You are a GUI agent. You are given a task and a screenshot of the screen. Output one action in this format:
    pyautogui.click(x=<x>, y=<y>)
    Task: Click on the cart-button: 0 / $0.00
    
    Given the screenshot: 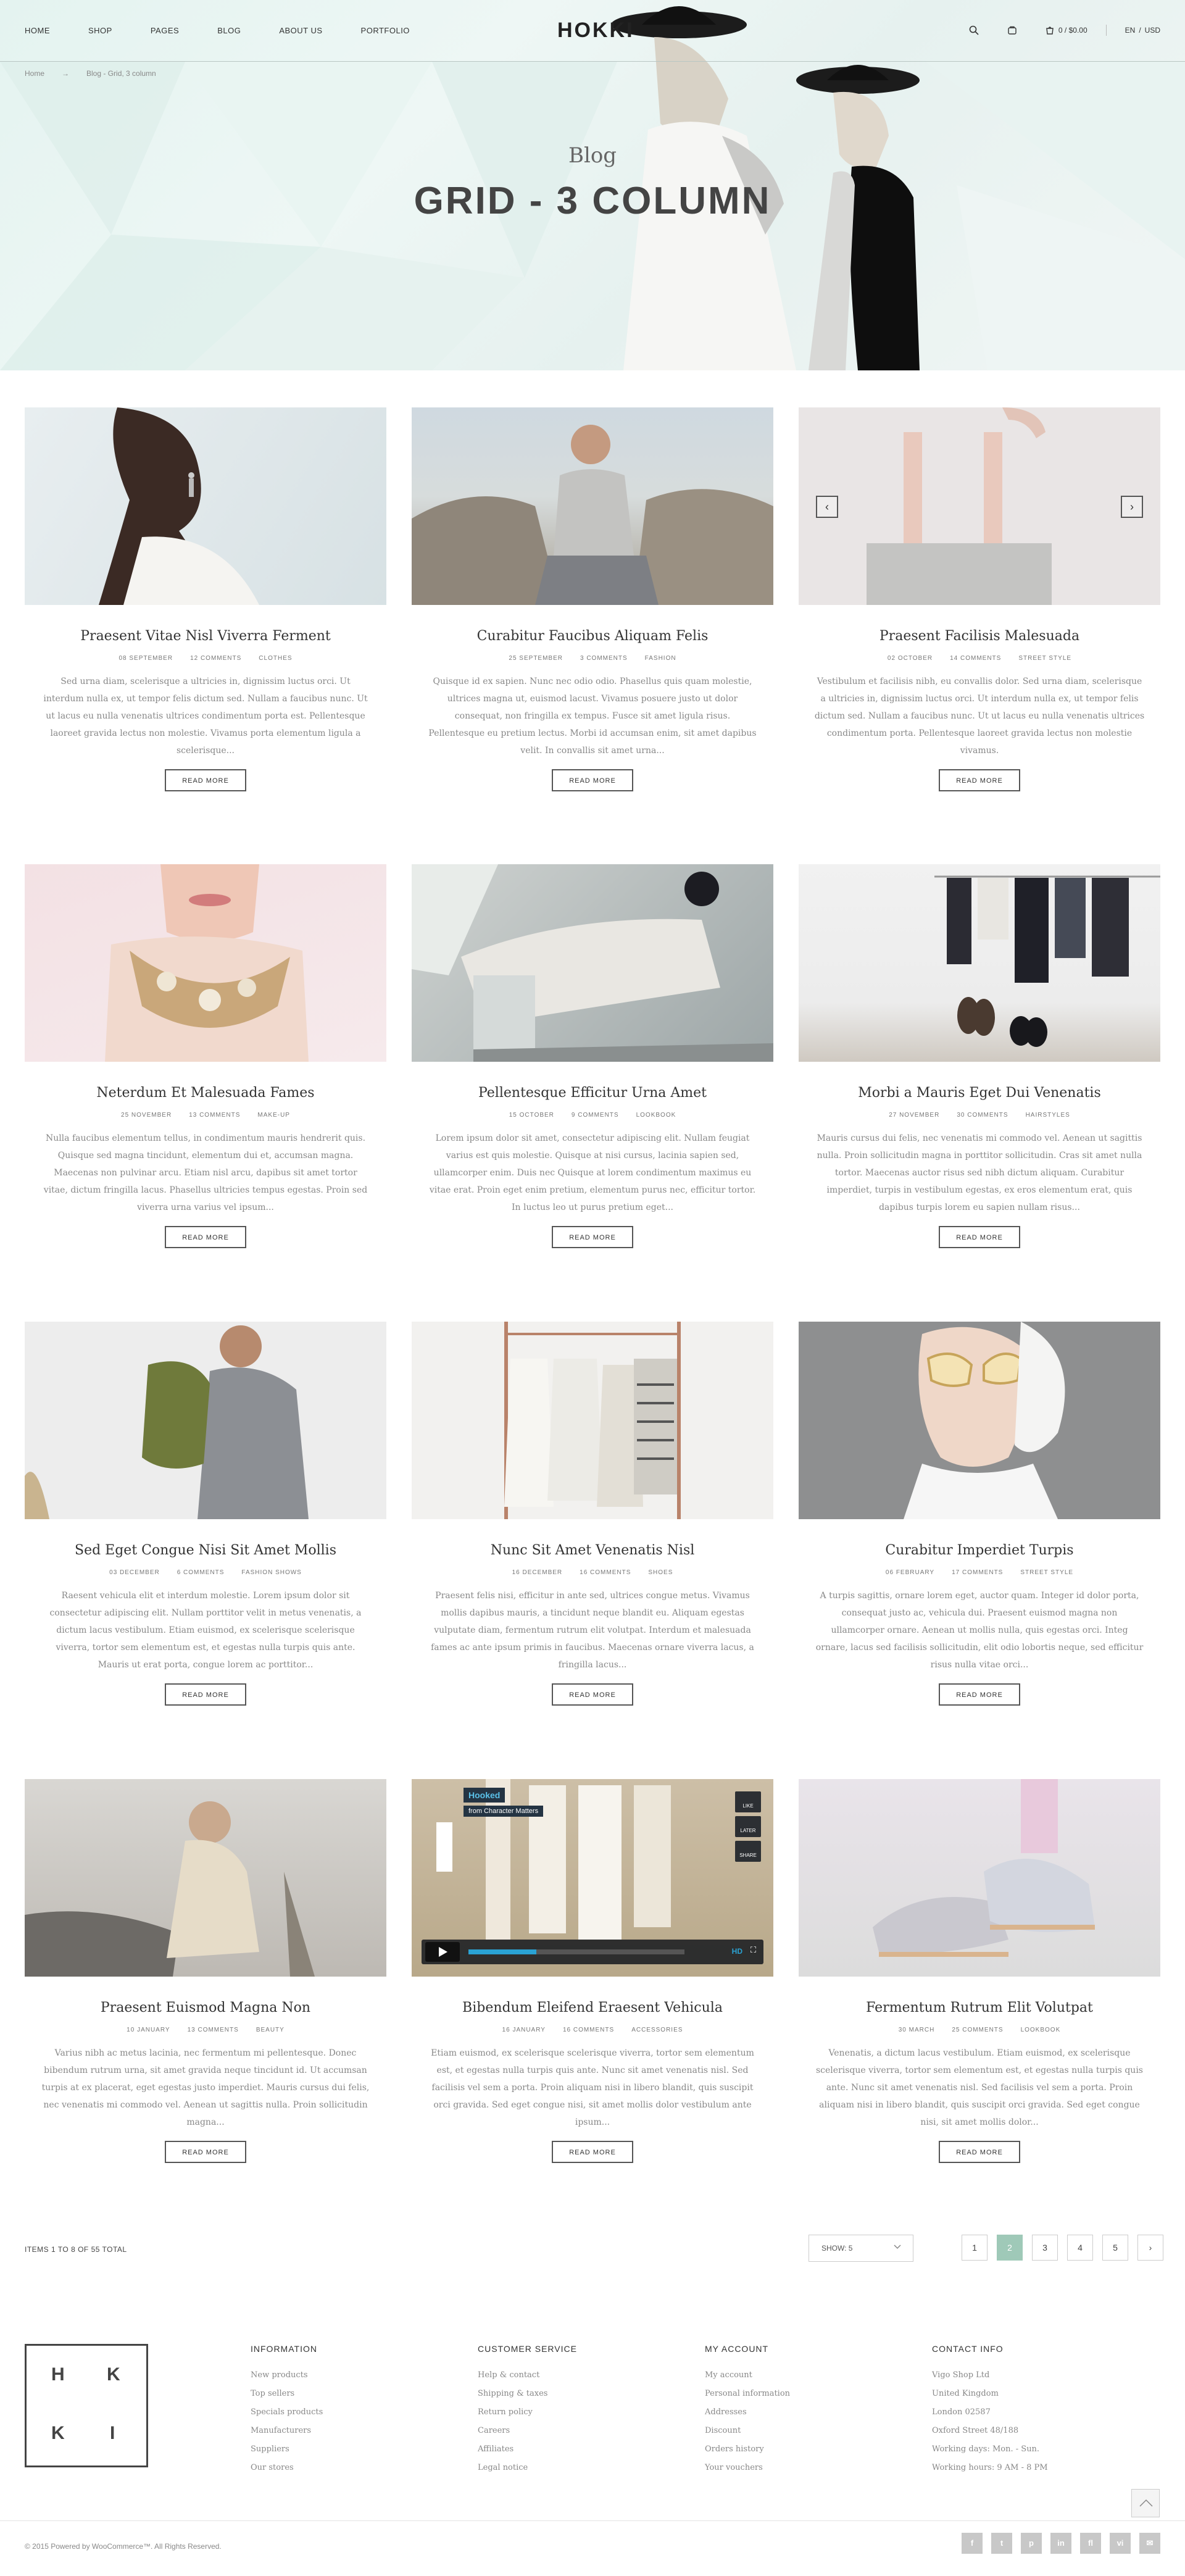 What is the action you would take?
    pyautogui.click(x=1066, y=30)
    